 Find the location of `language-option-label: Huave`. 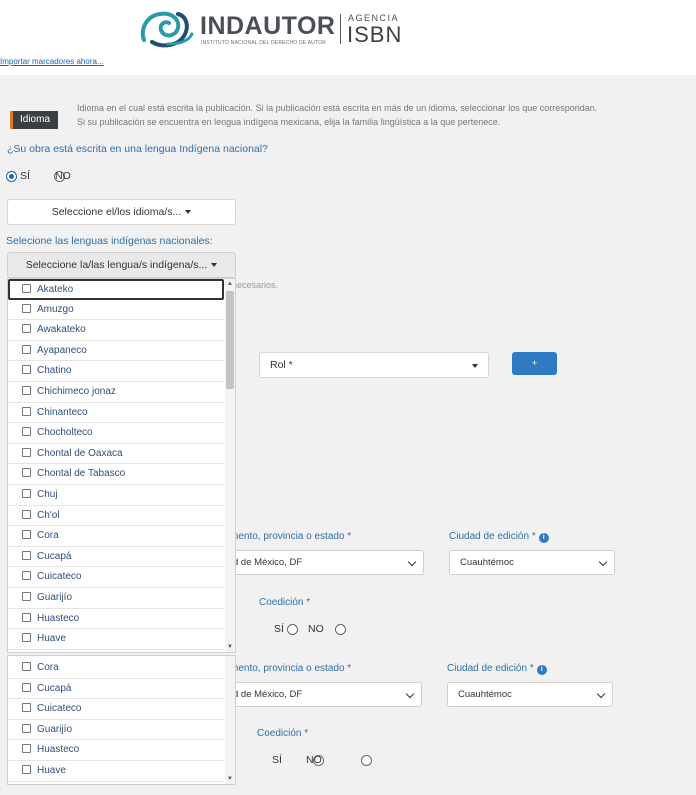

language-option-label: Huave is located at coordinates (51, 639).